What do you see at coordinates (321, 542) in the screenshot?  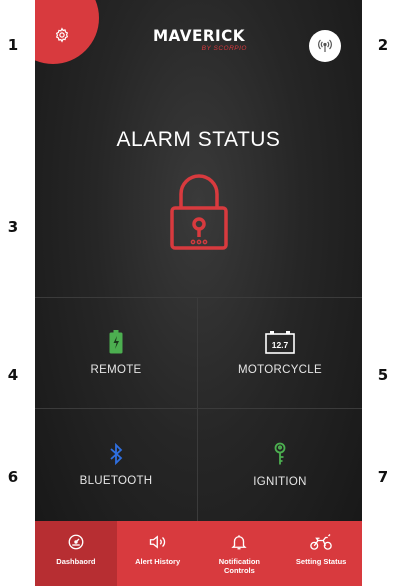 I see `motorcycle-icon` at bounding box center [321, 542].